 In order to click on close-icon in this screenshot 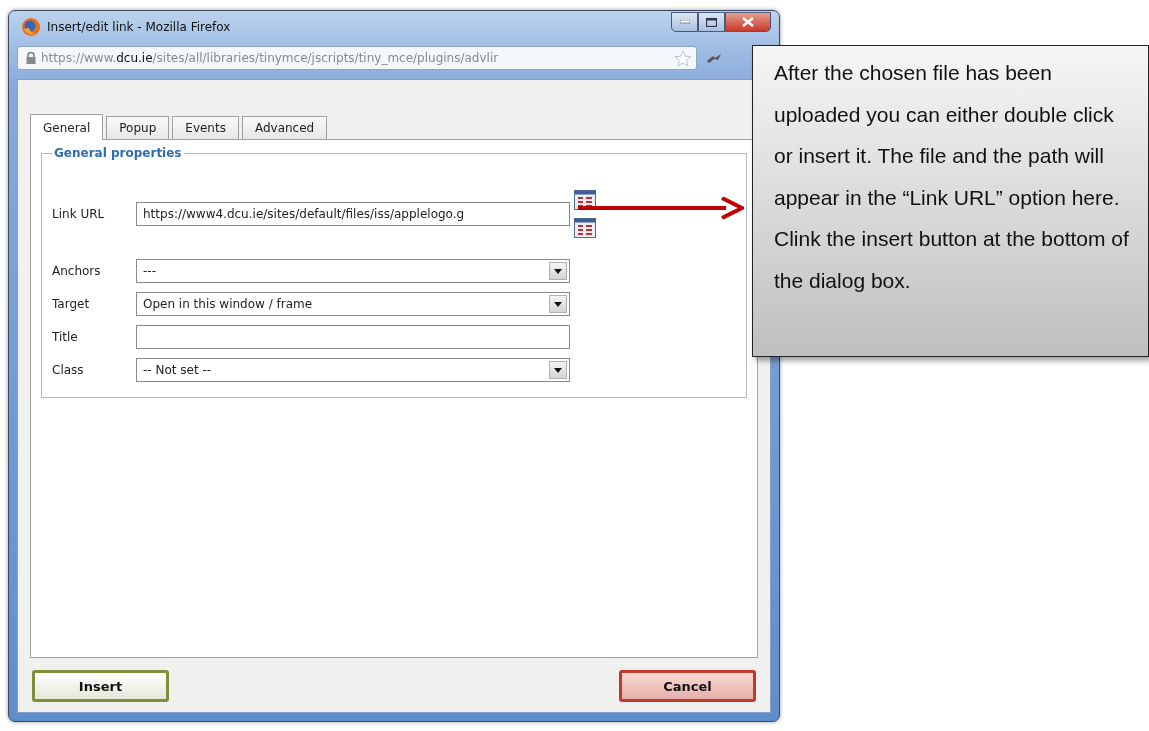, I will do `click(748, 22)`.